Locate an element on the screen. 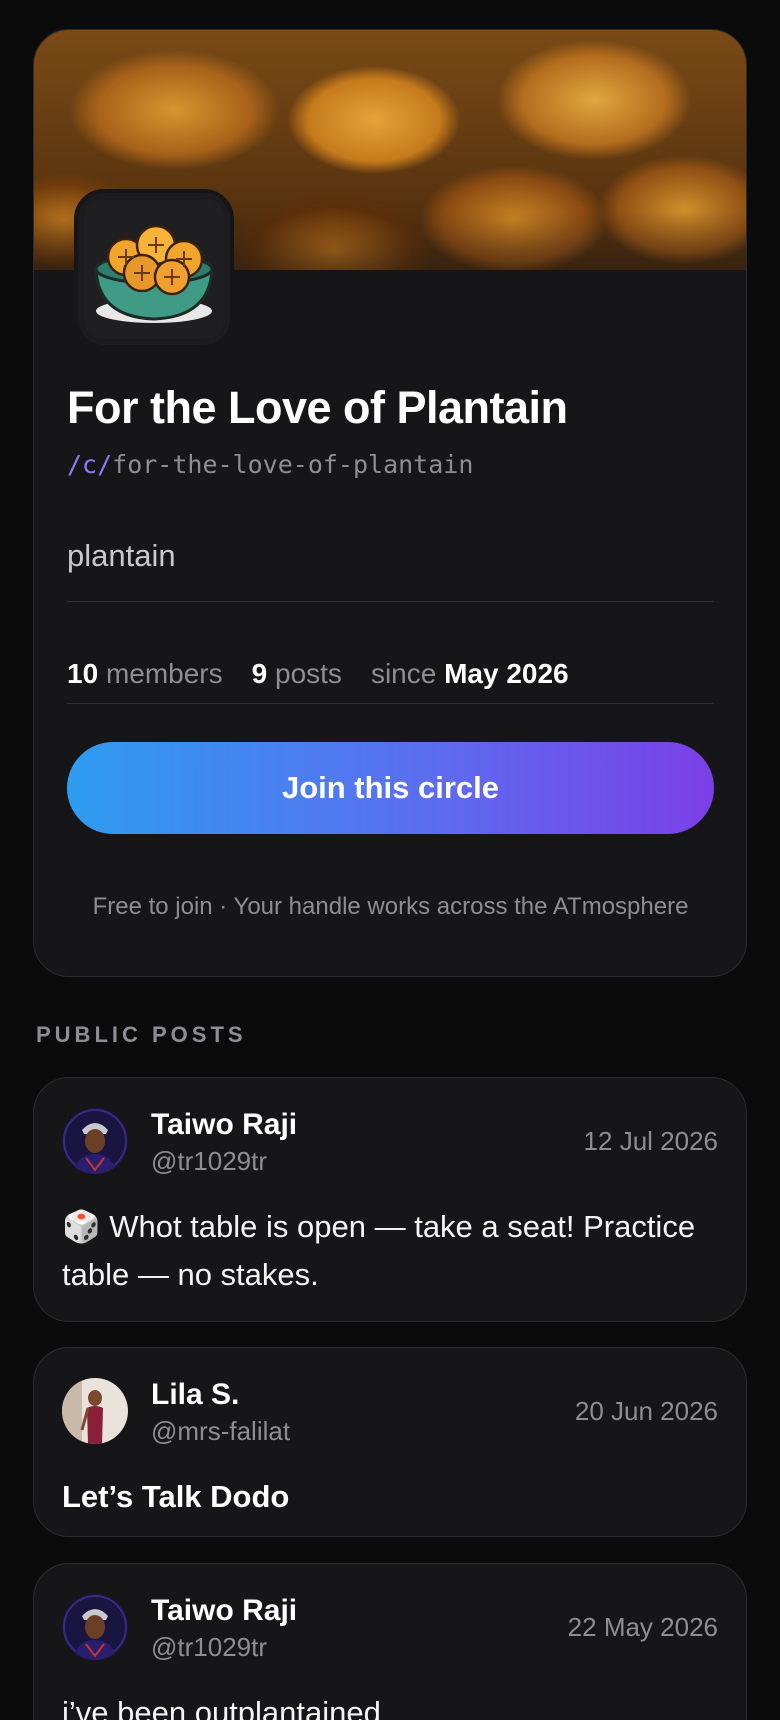  community-title: For the Love of Plantain is located at coordinates (317, 407).